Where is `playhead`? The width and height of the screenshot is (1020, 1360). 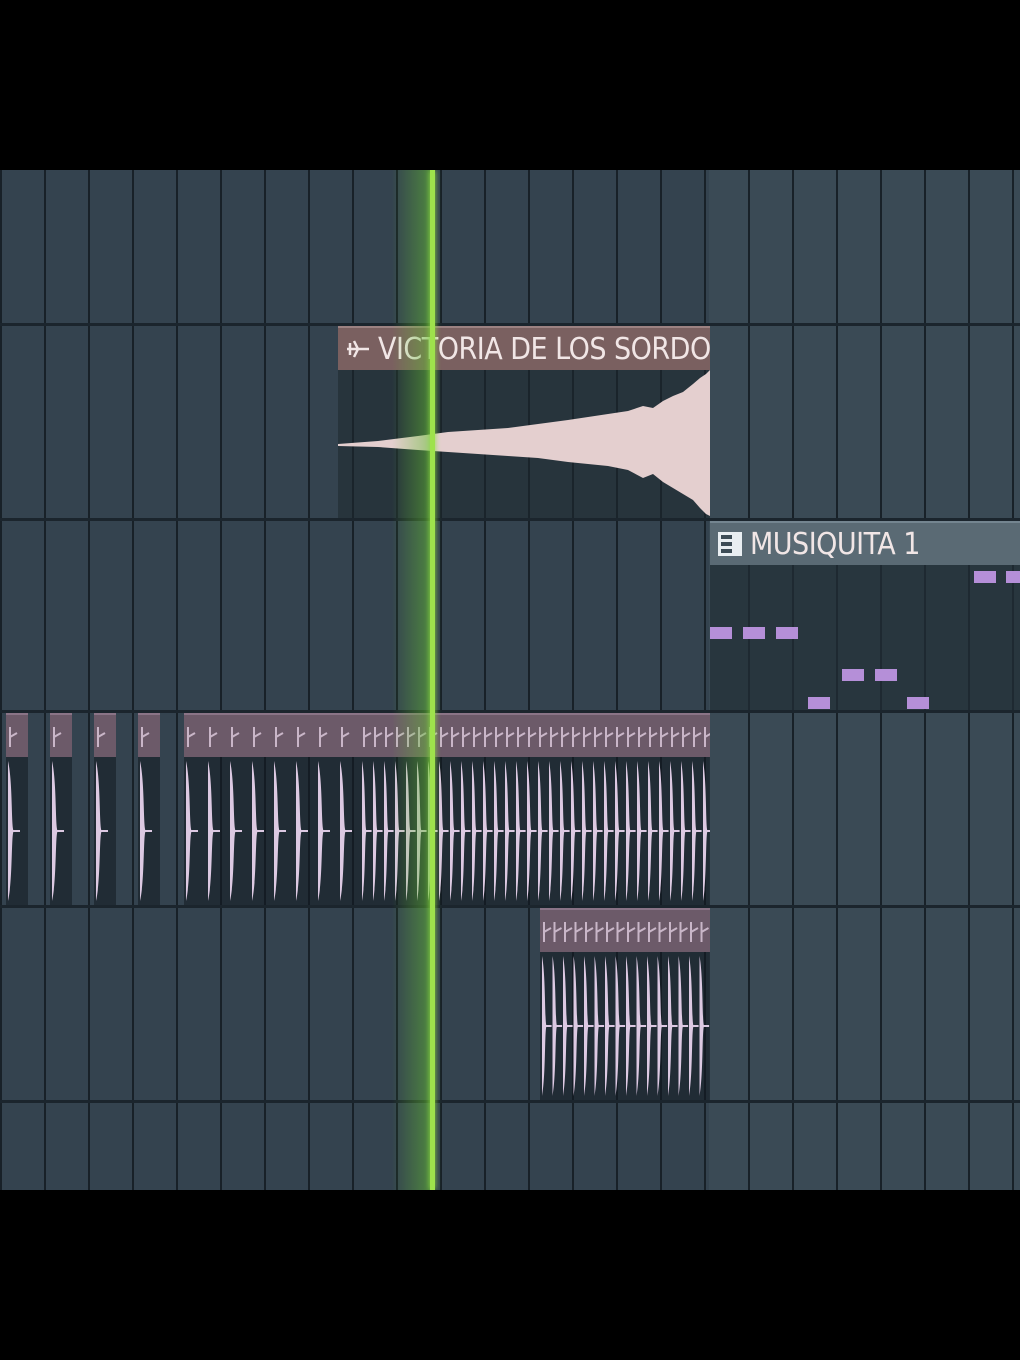 playhead is located at coordinates (432, 680).